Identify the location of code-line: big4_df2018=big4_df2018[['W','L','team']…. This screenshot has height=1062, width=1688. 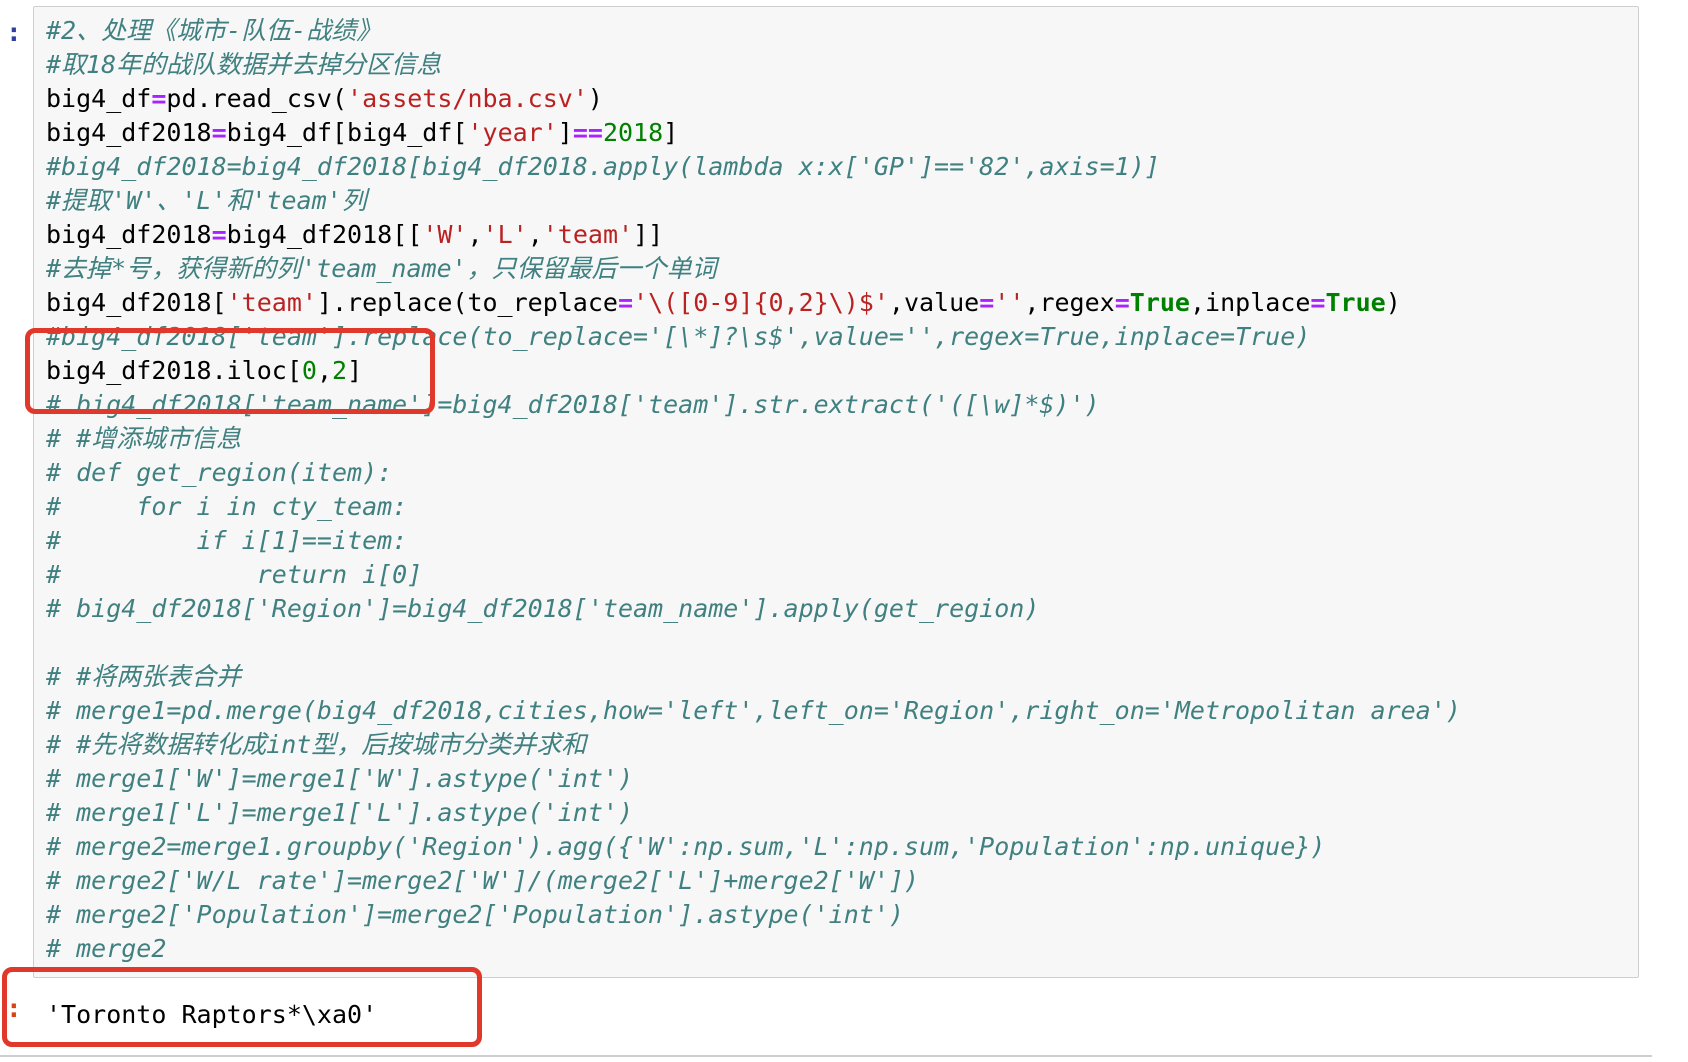
(753, 235).